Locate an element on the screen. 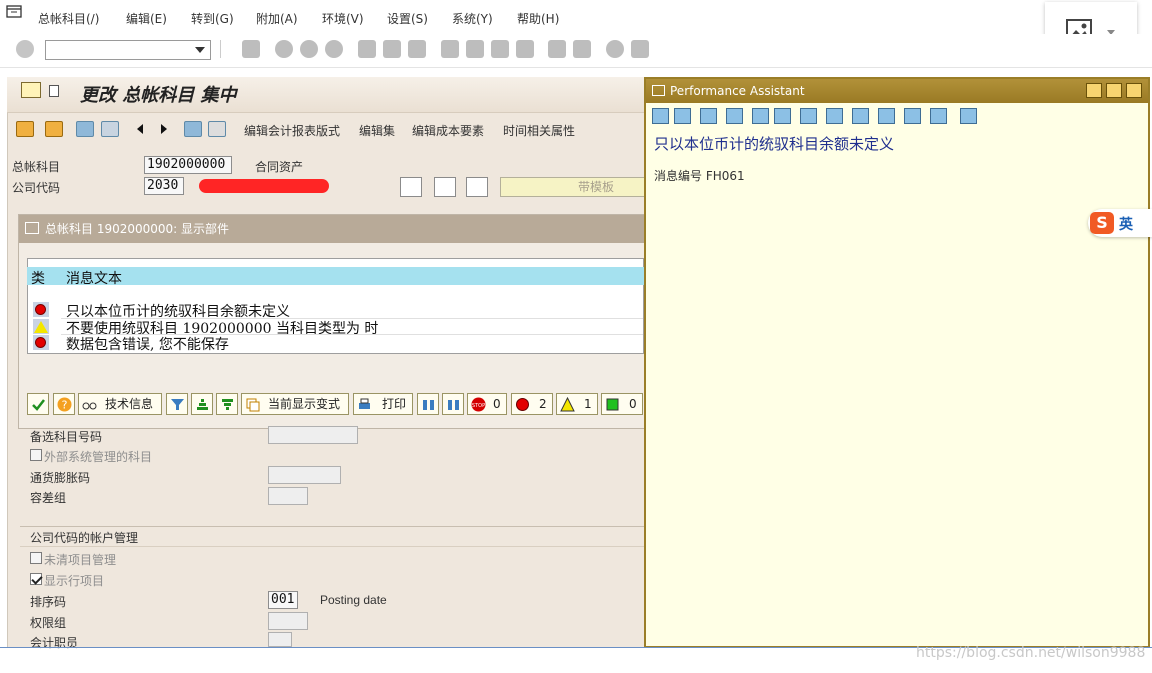 The height and width of the screenshot is (673, 1152). close-panel-icon is located at coordinates (968, 116).